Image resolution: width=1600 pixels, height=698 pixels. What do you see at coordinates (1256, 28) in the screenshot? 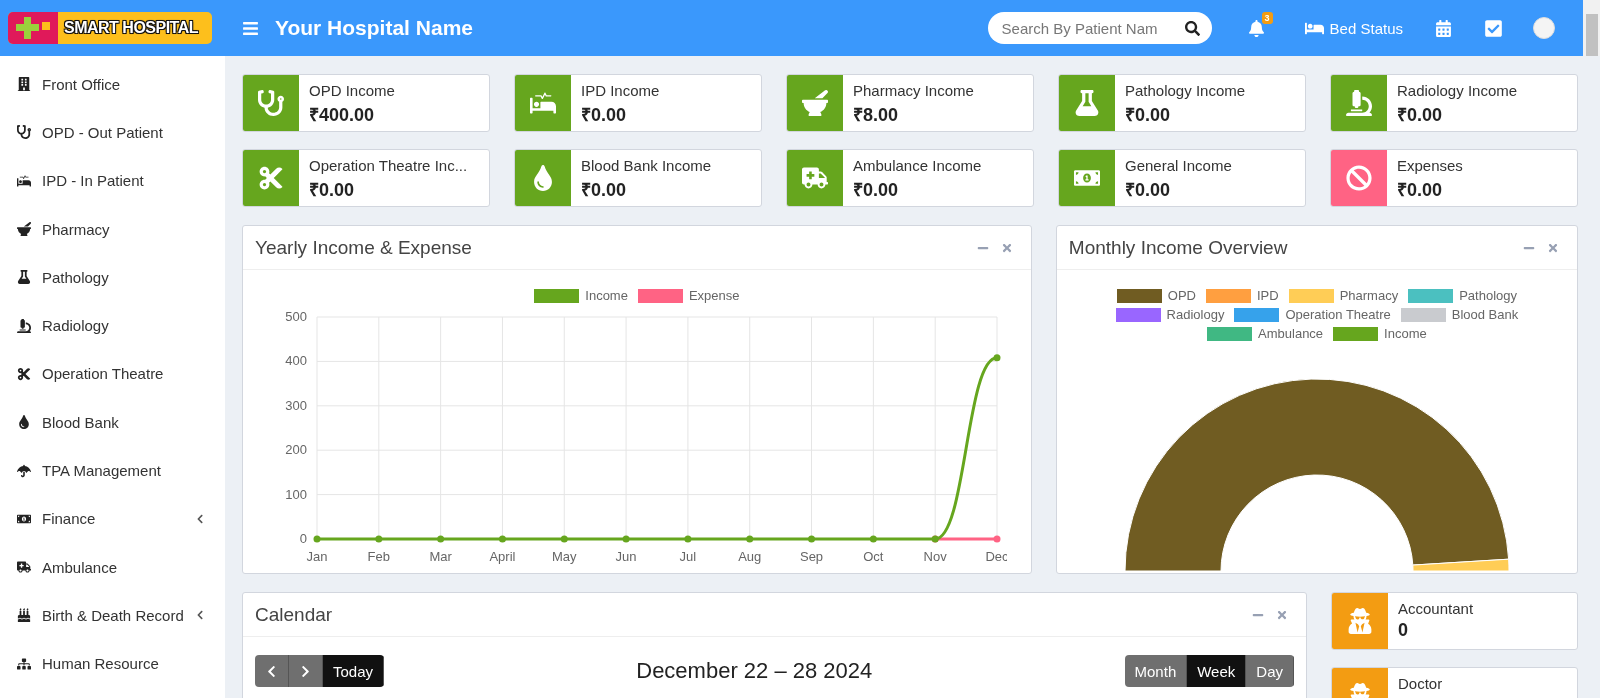
I see `bell-icon` at bounding box center [1256, 28].